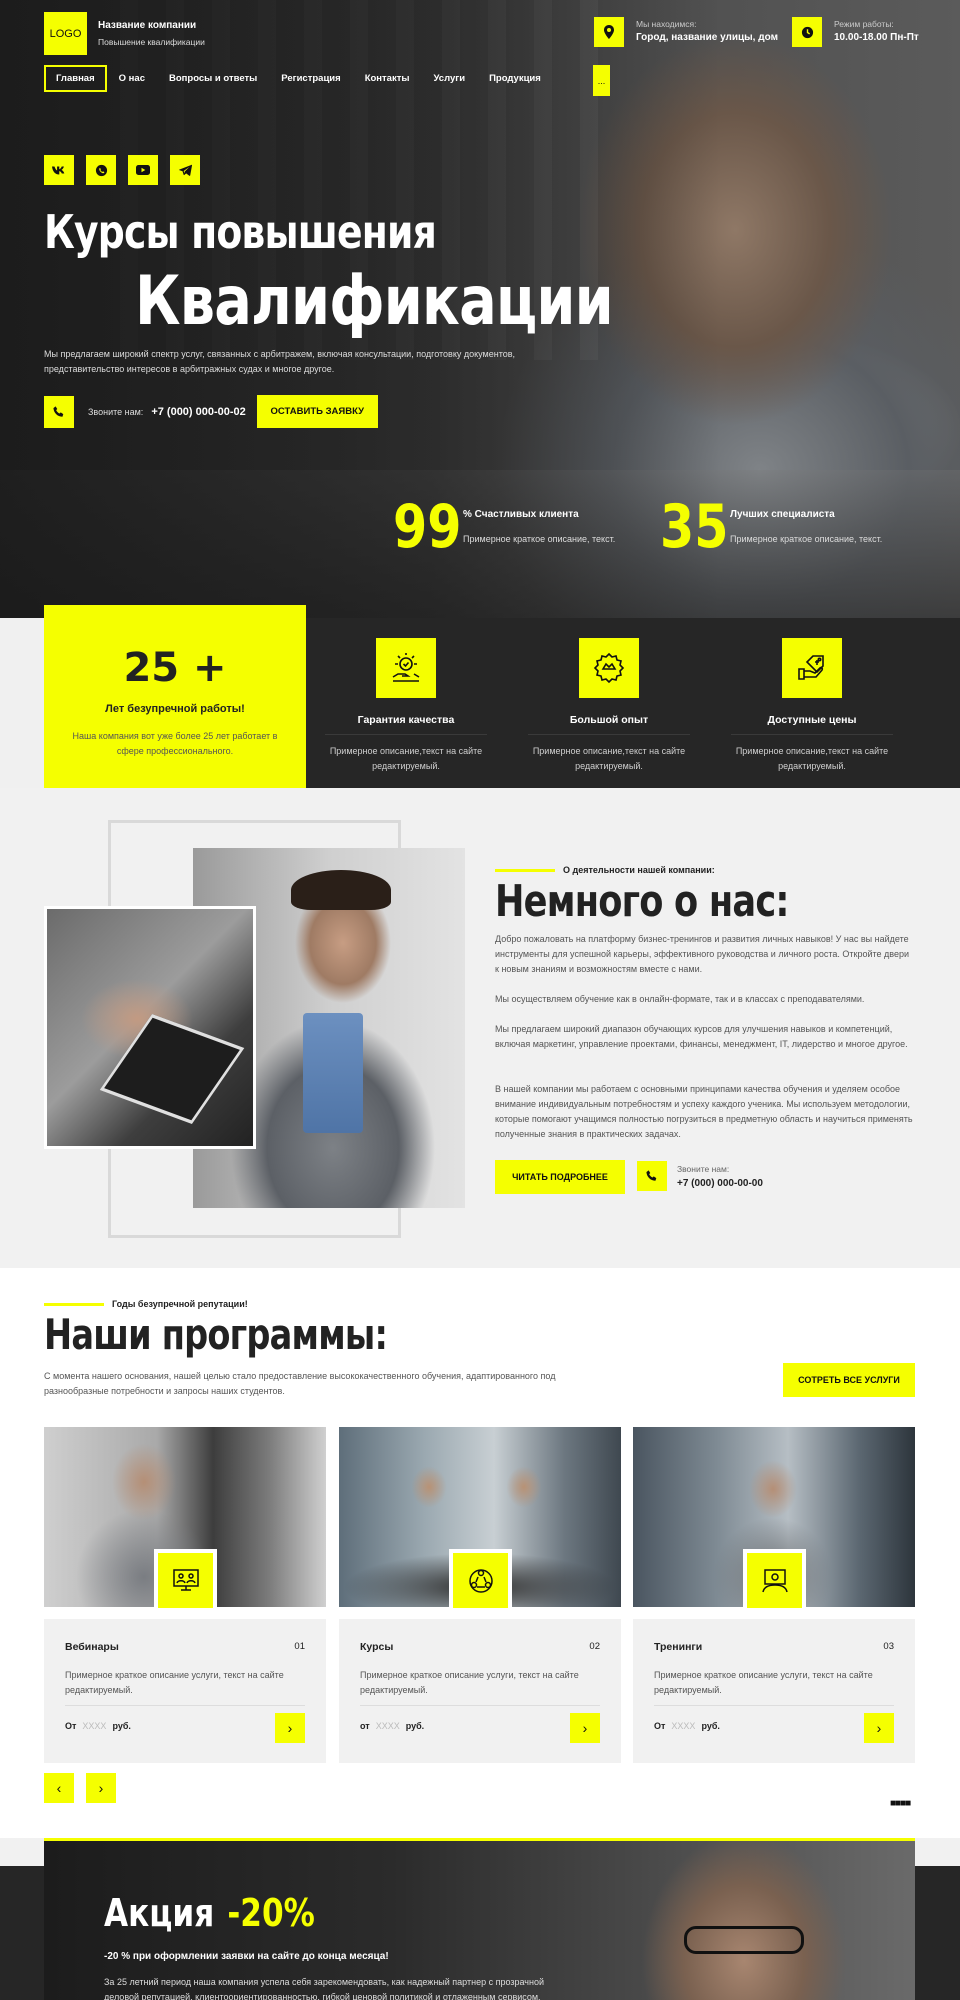  What do you see at coordinates (812, 668) in the screenshot?
I see `price-icon` at bounding box center [812, 668].